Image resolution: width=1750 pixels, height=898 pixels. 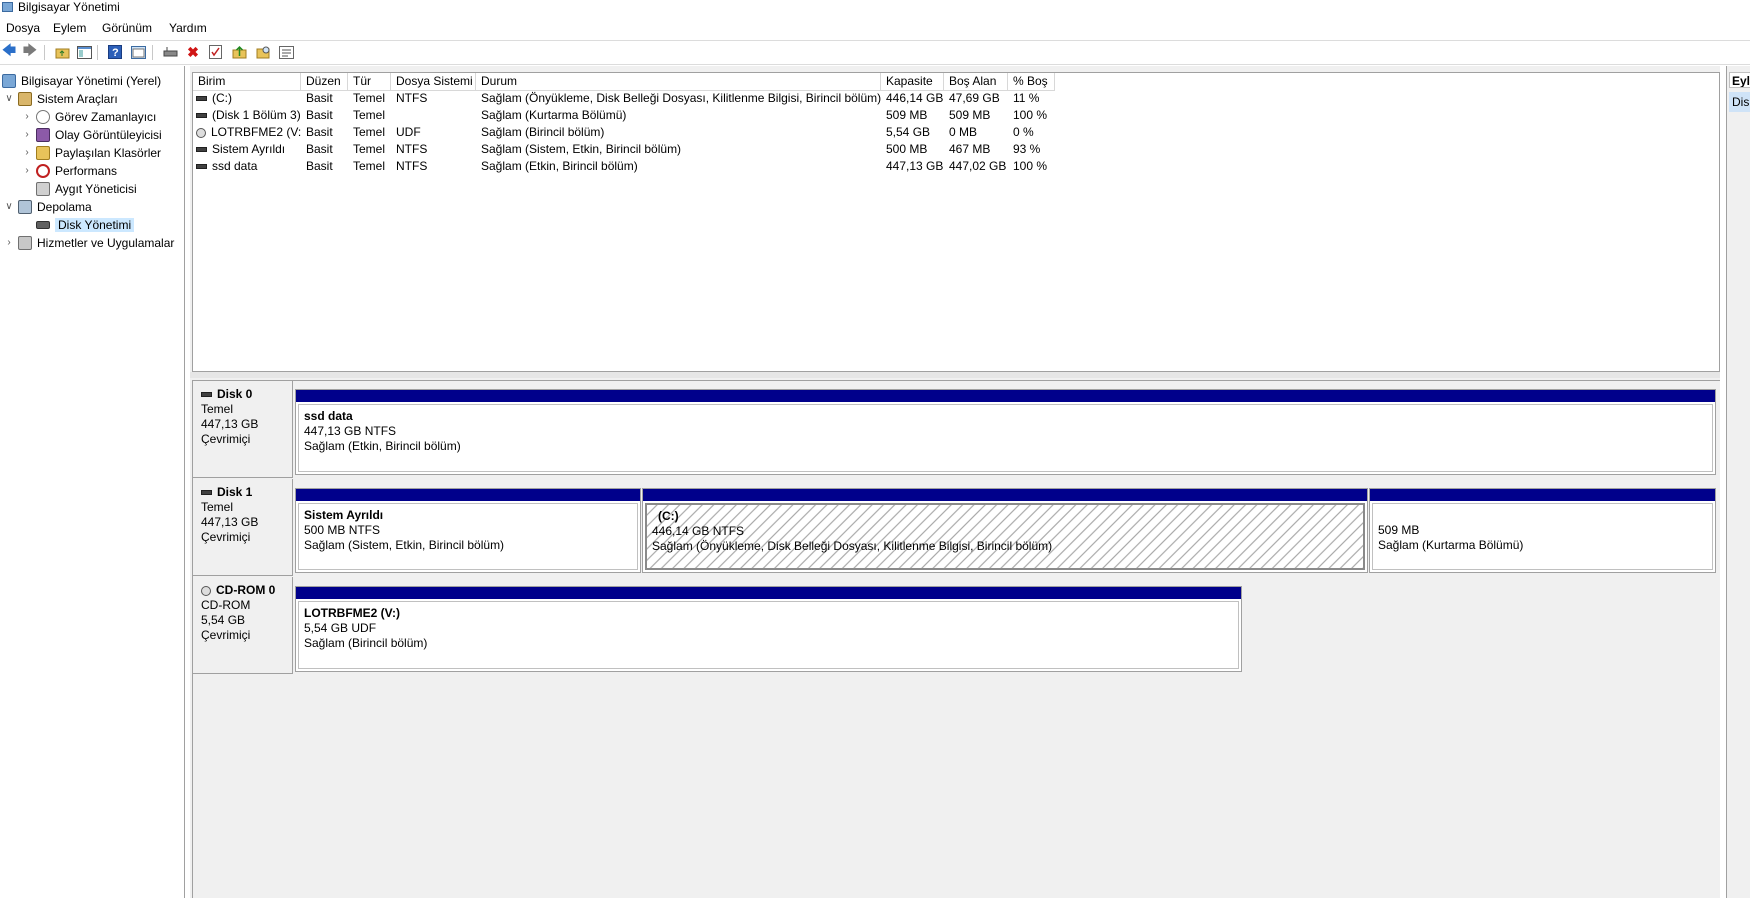 I want to click on upload-folder-icon, so click(x=239, y=52).